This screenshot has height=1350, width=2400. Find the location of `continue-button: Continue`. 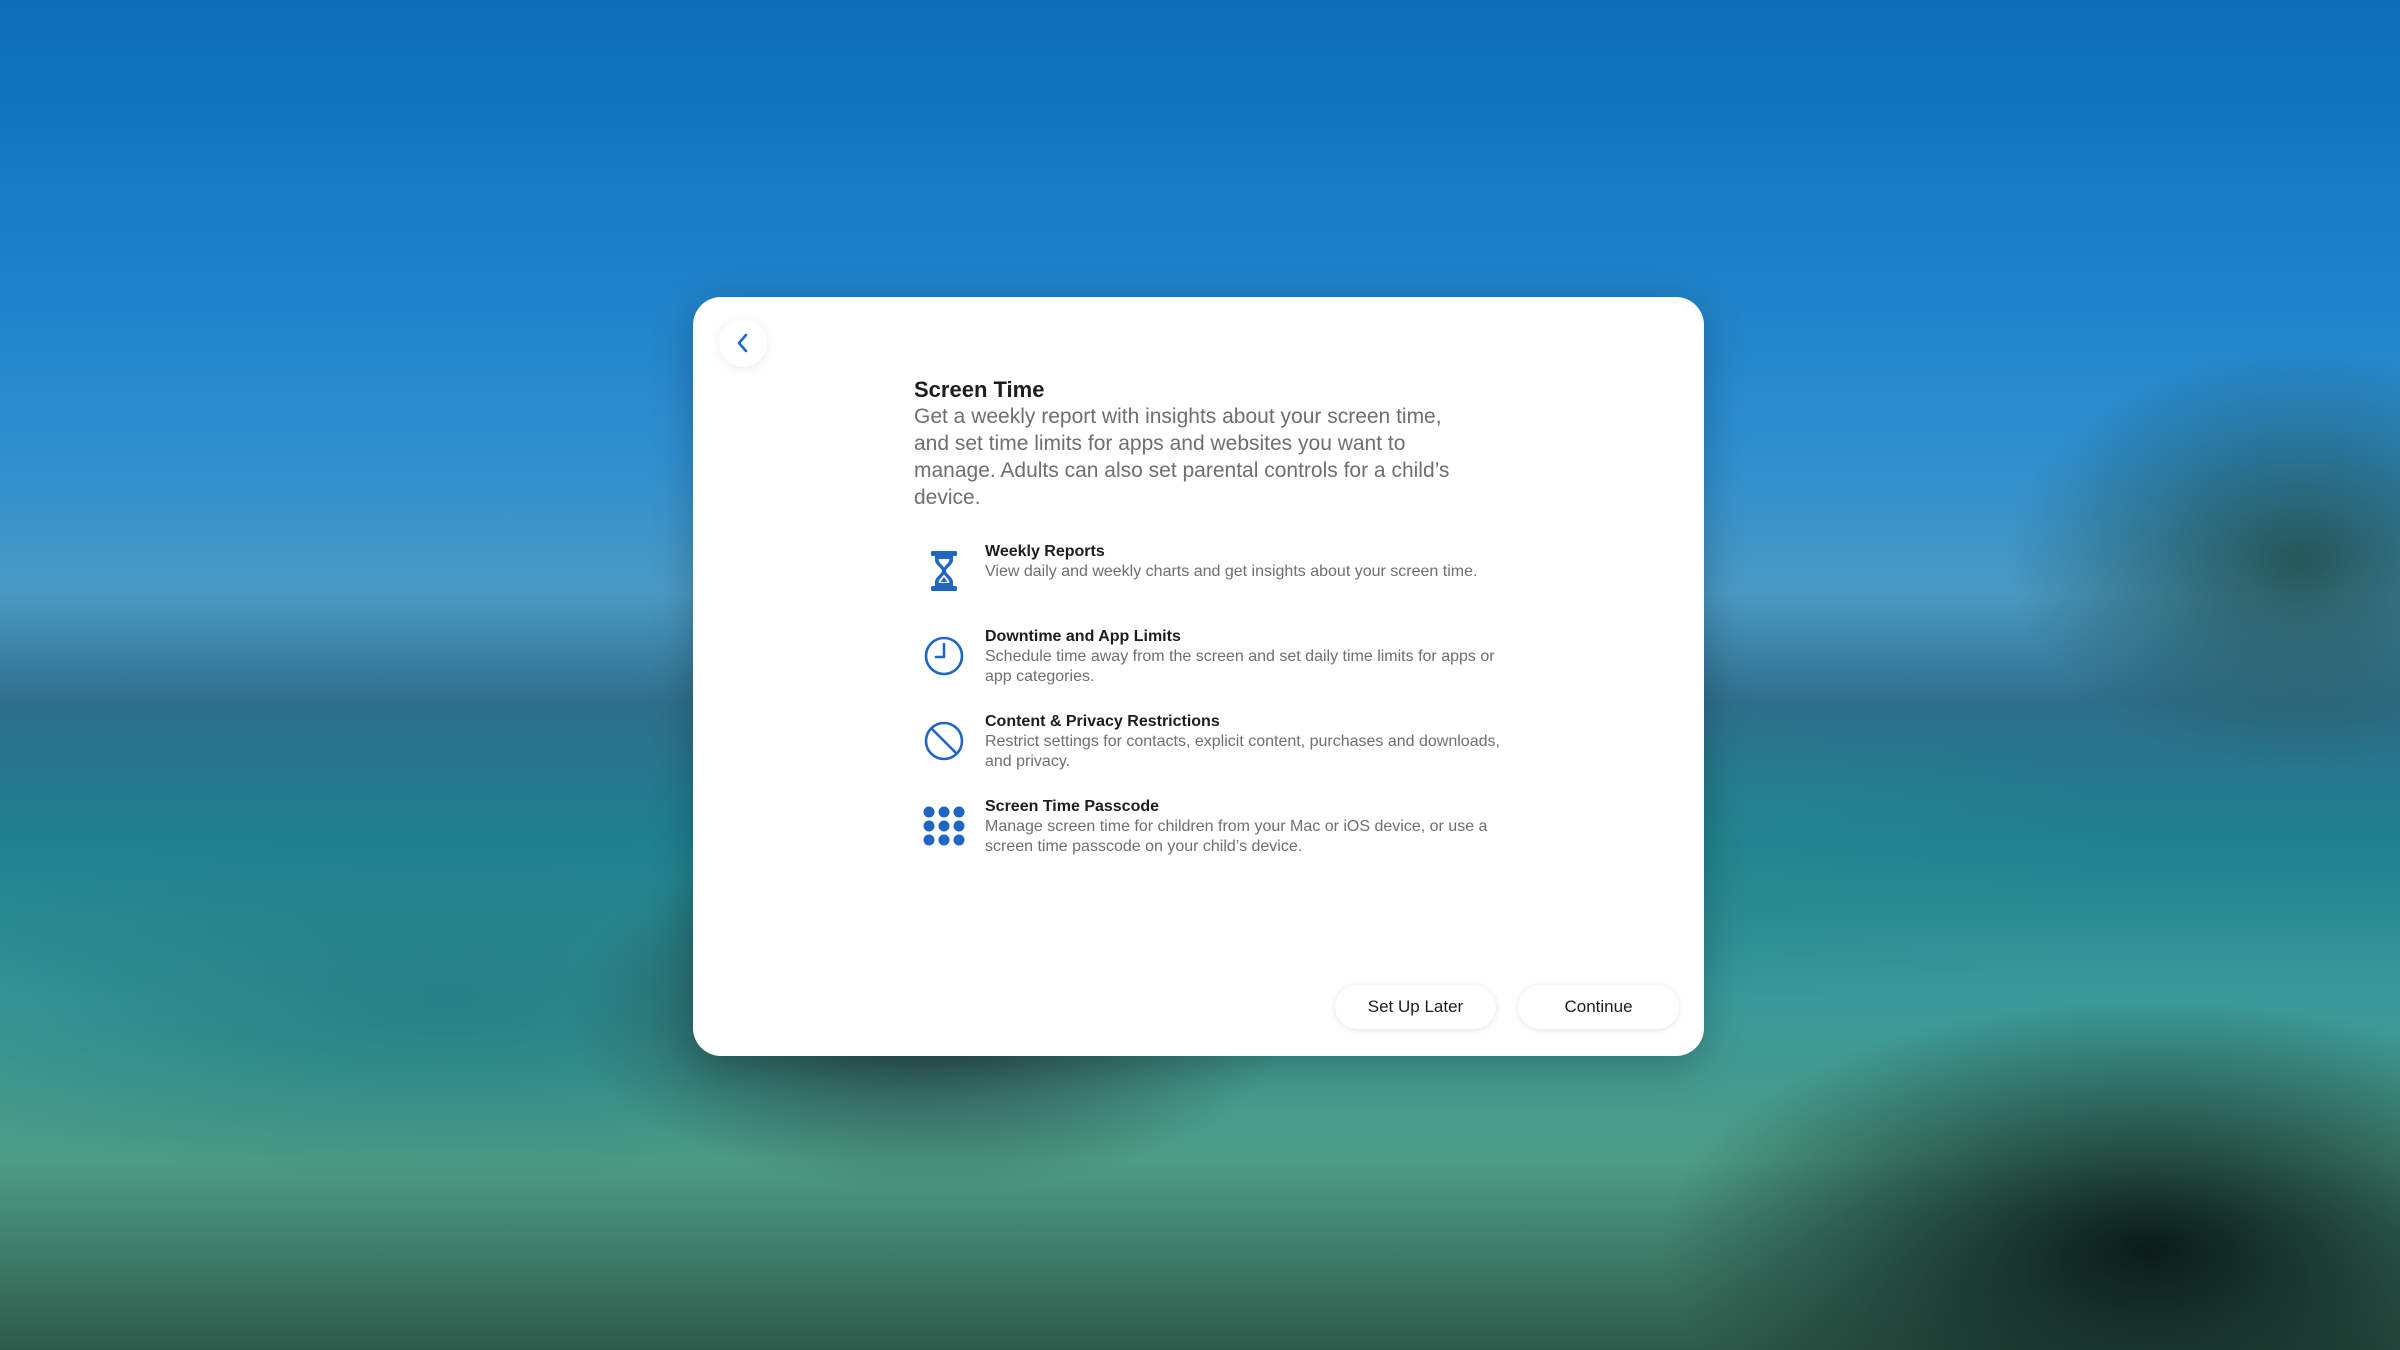

continue-button: Continue is located at coordinates (1598, 1007).